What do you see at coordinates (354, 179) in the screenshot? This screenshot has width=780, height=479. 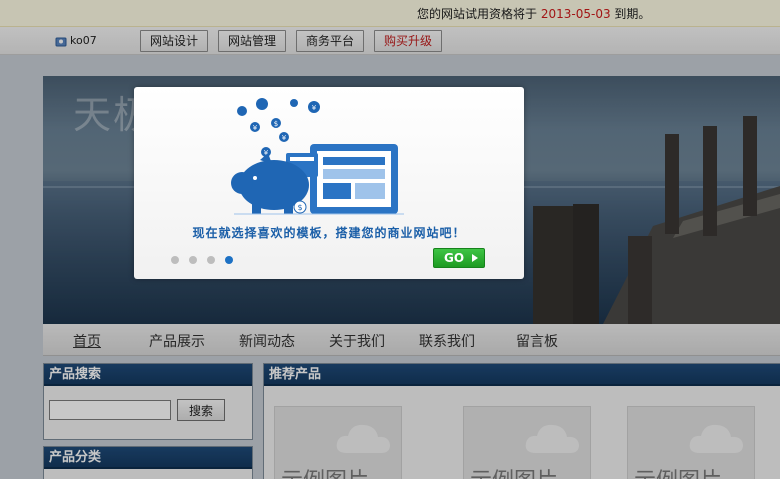 I see `template-window-icon` at bounding box center [354, 179].